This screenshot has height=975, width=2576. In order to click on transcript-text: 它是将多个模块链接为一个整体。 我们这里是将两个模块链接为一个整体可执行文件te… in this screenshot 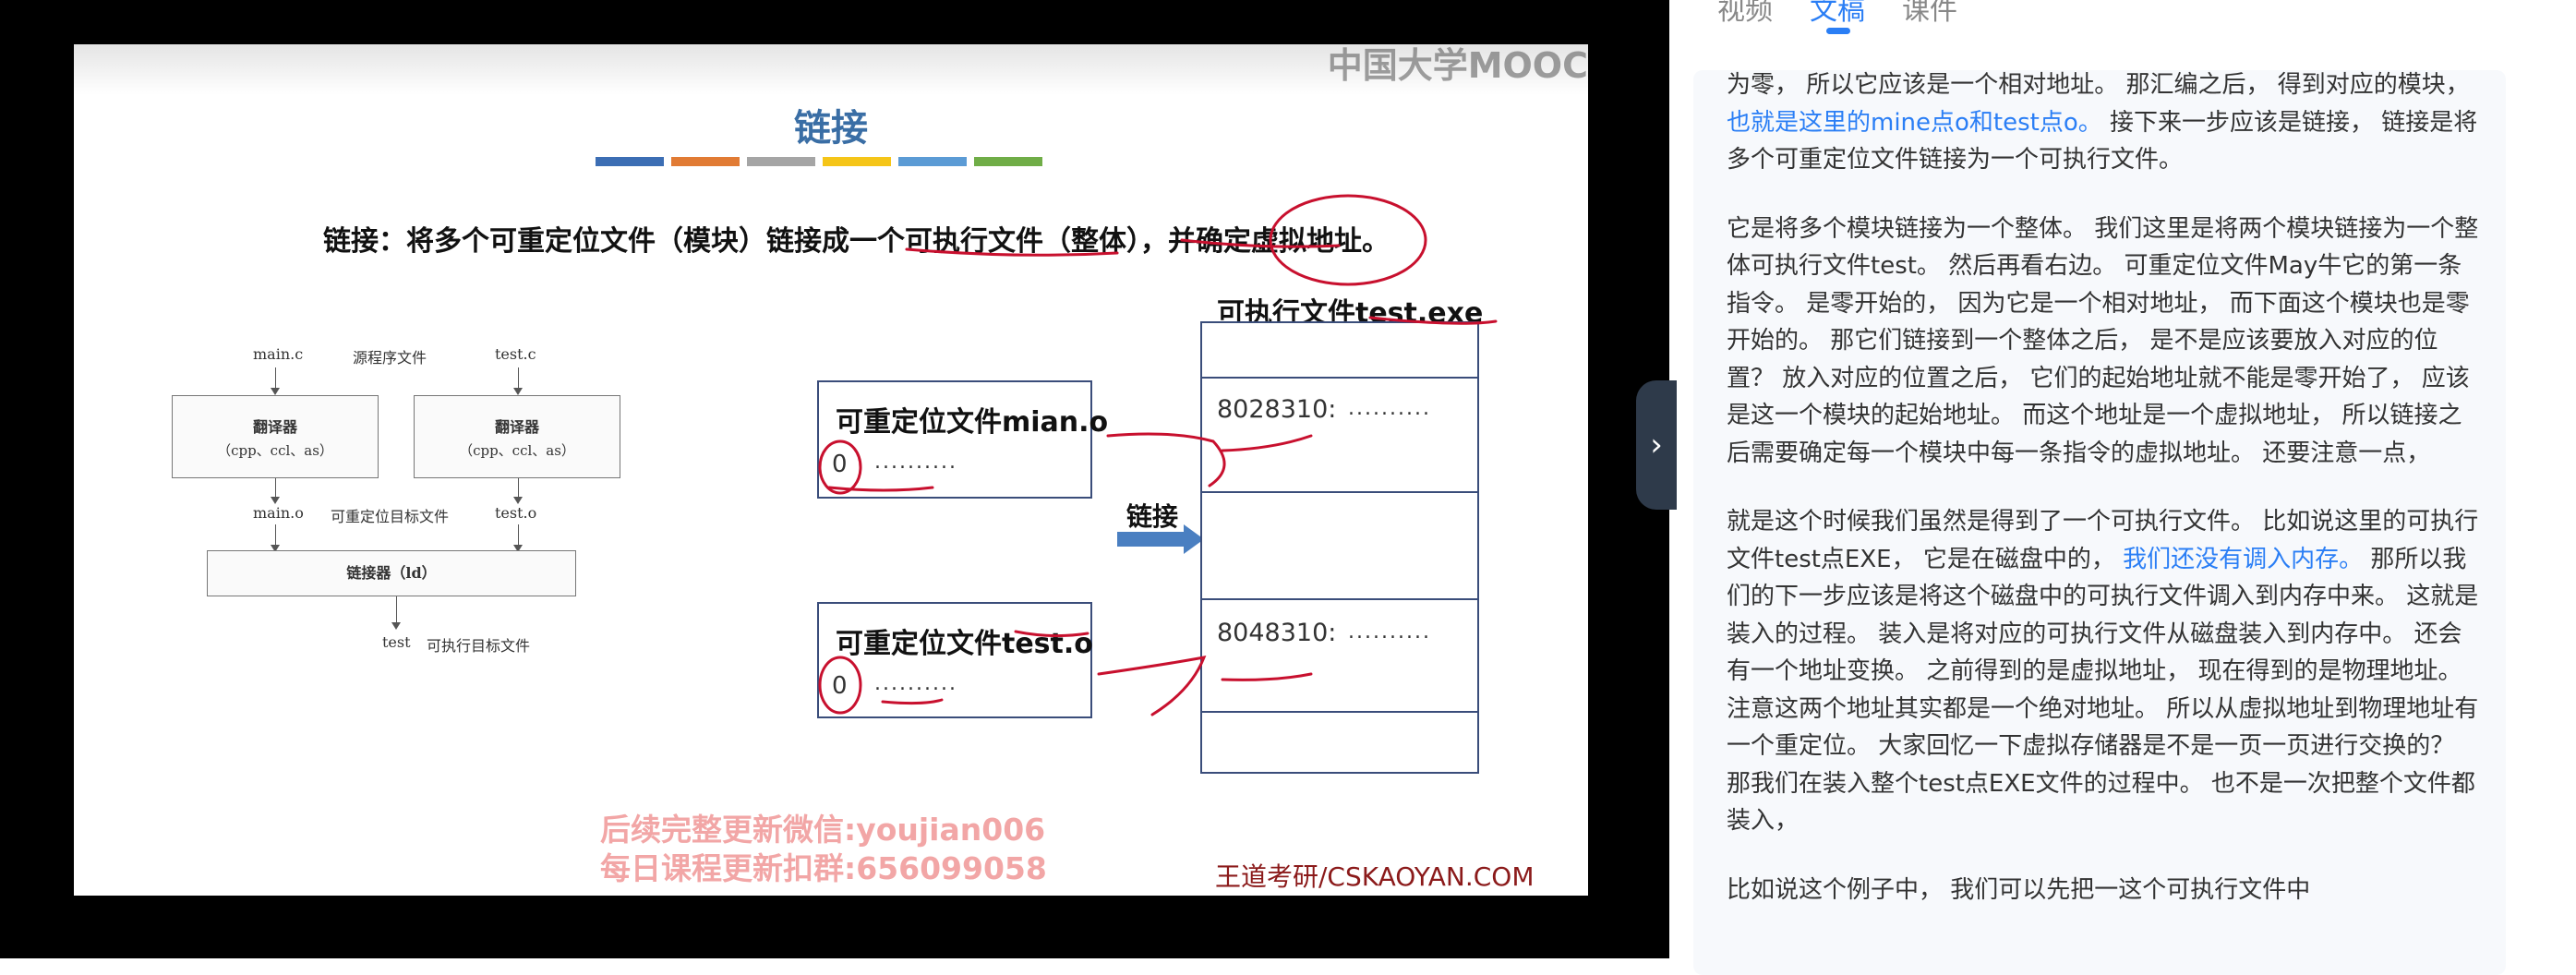, I will do `click(2103, 340)`.